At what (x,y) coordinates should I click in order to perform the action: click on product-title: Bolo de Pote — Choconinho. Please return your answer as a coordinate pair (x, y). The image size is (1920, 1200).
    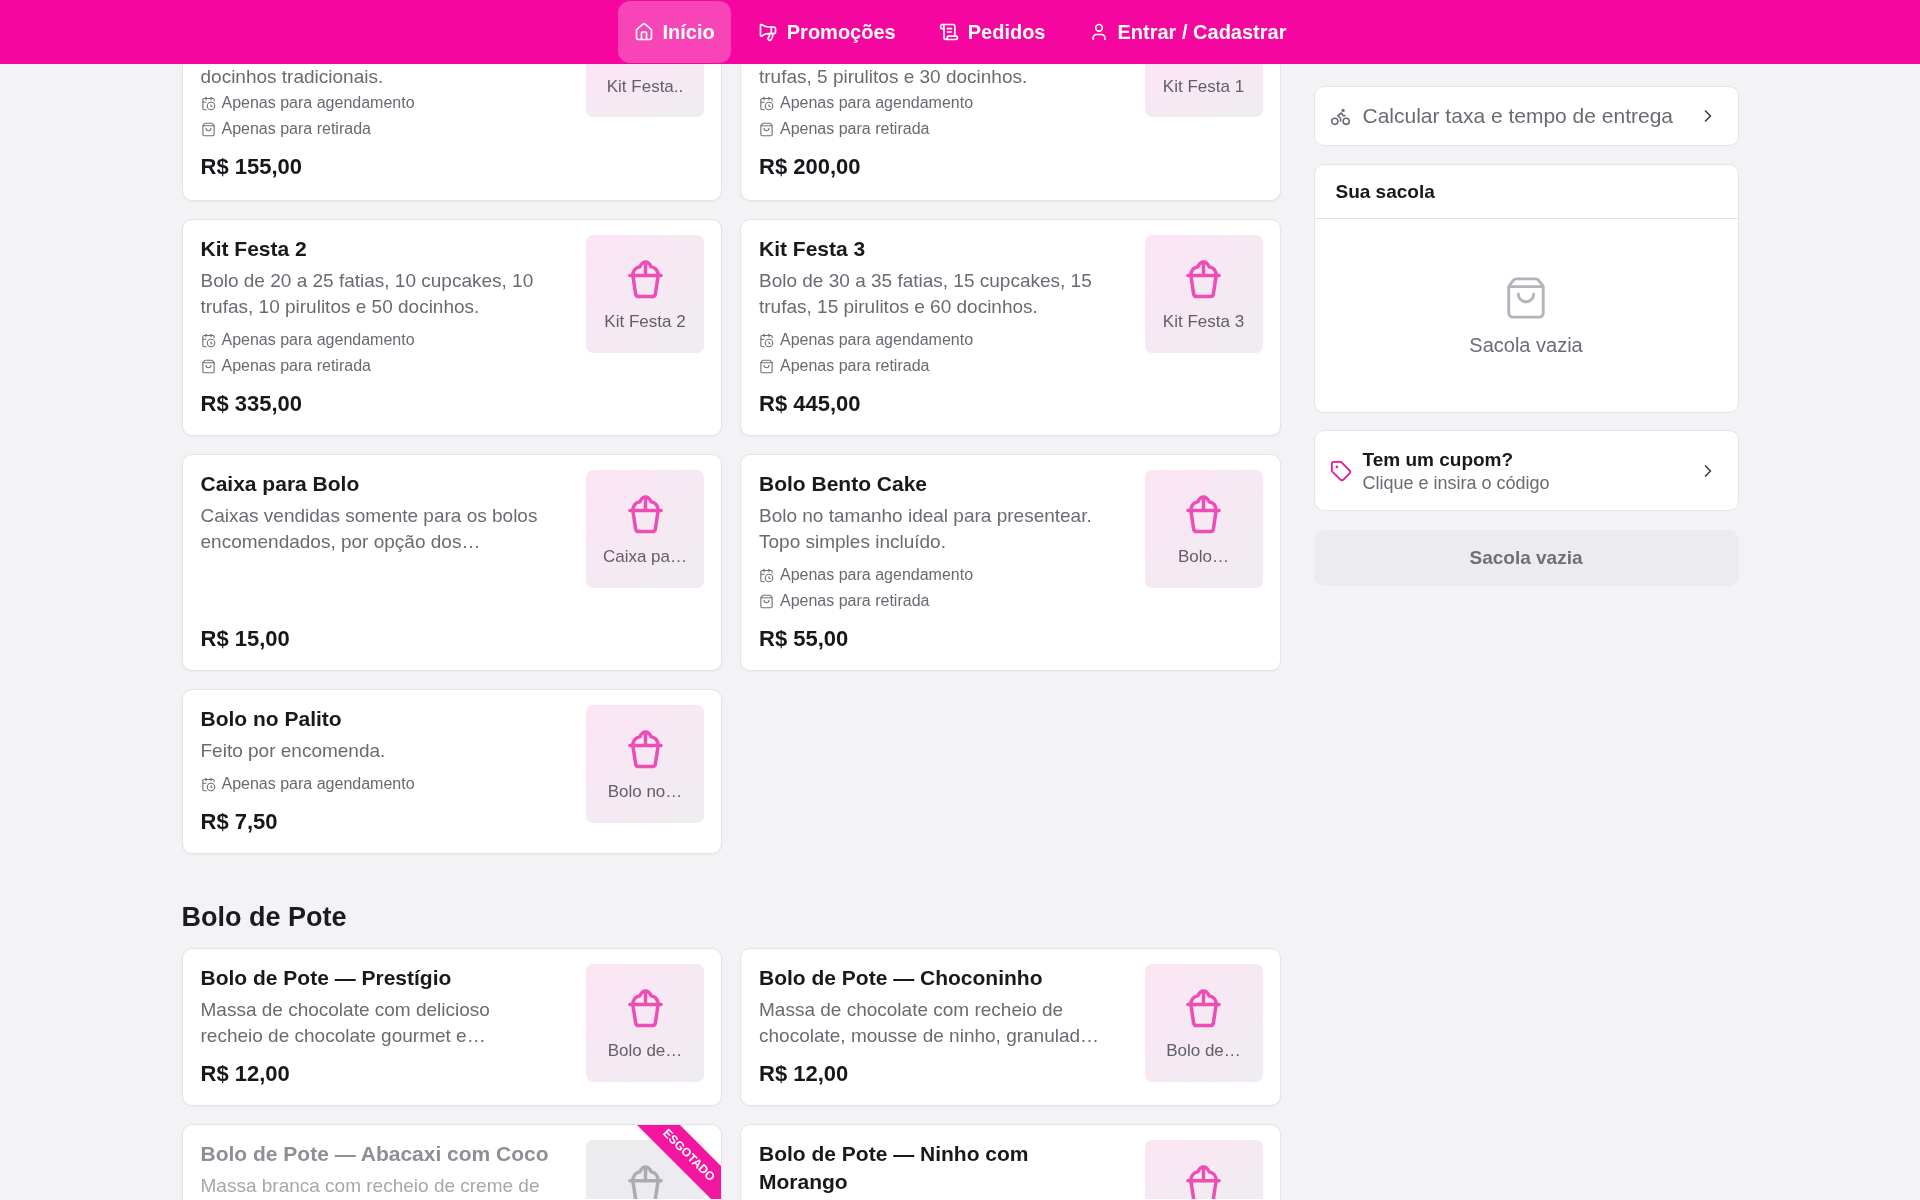
    Looking at the image, I should click on (901, 978).